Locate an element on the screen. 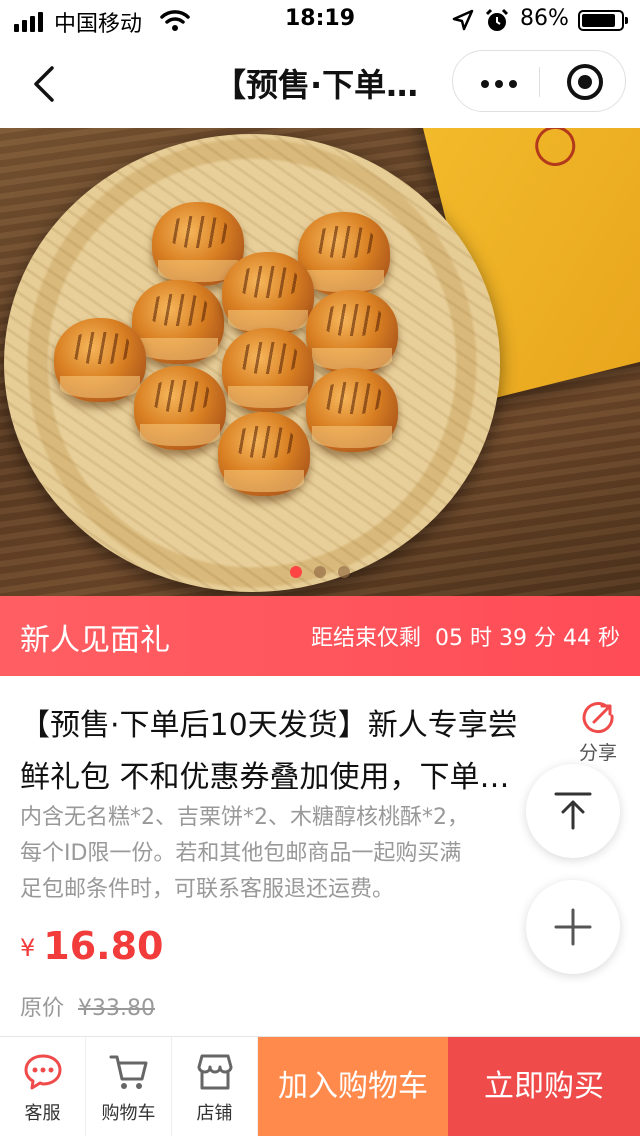  mini-program-capsule is located at coordinates (539, 81).